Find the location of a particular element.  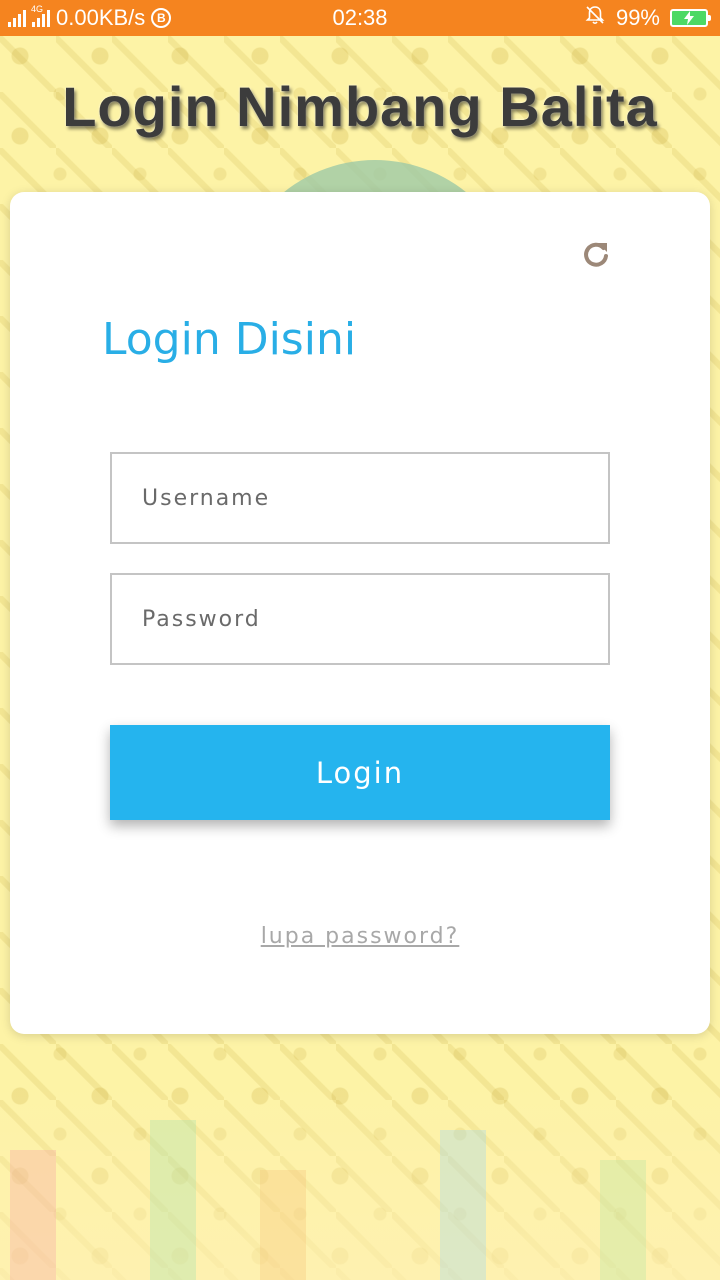

login-heading: Login Disini is located at coordinates (229, 339).